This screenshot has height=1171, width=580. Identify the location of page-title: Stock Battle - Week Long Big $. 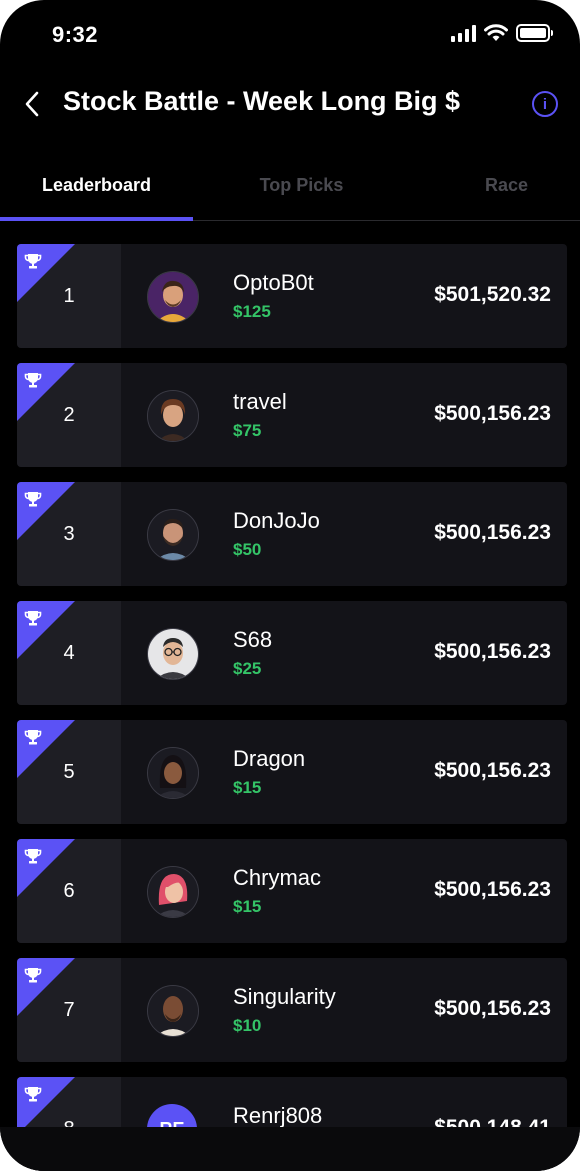
(262, 101).